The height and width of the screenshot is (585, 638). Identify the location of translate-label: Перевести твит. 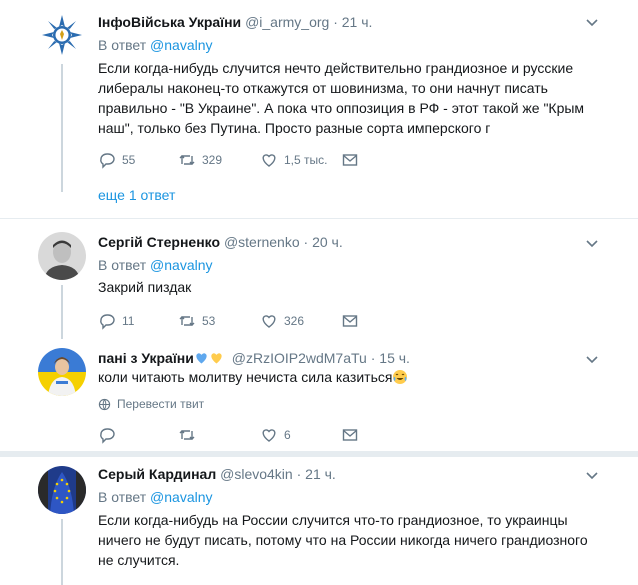
(160, 404).